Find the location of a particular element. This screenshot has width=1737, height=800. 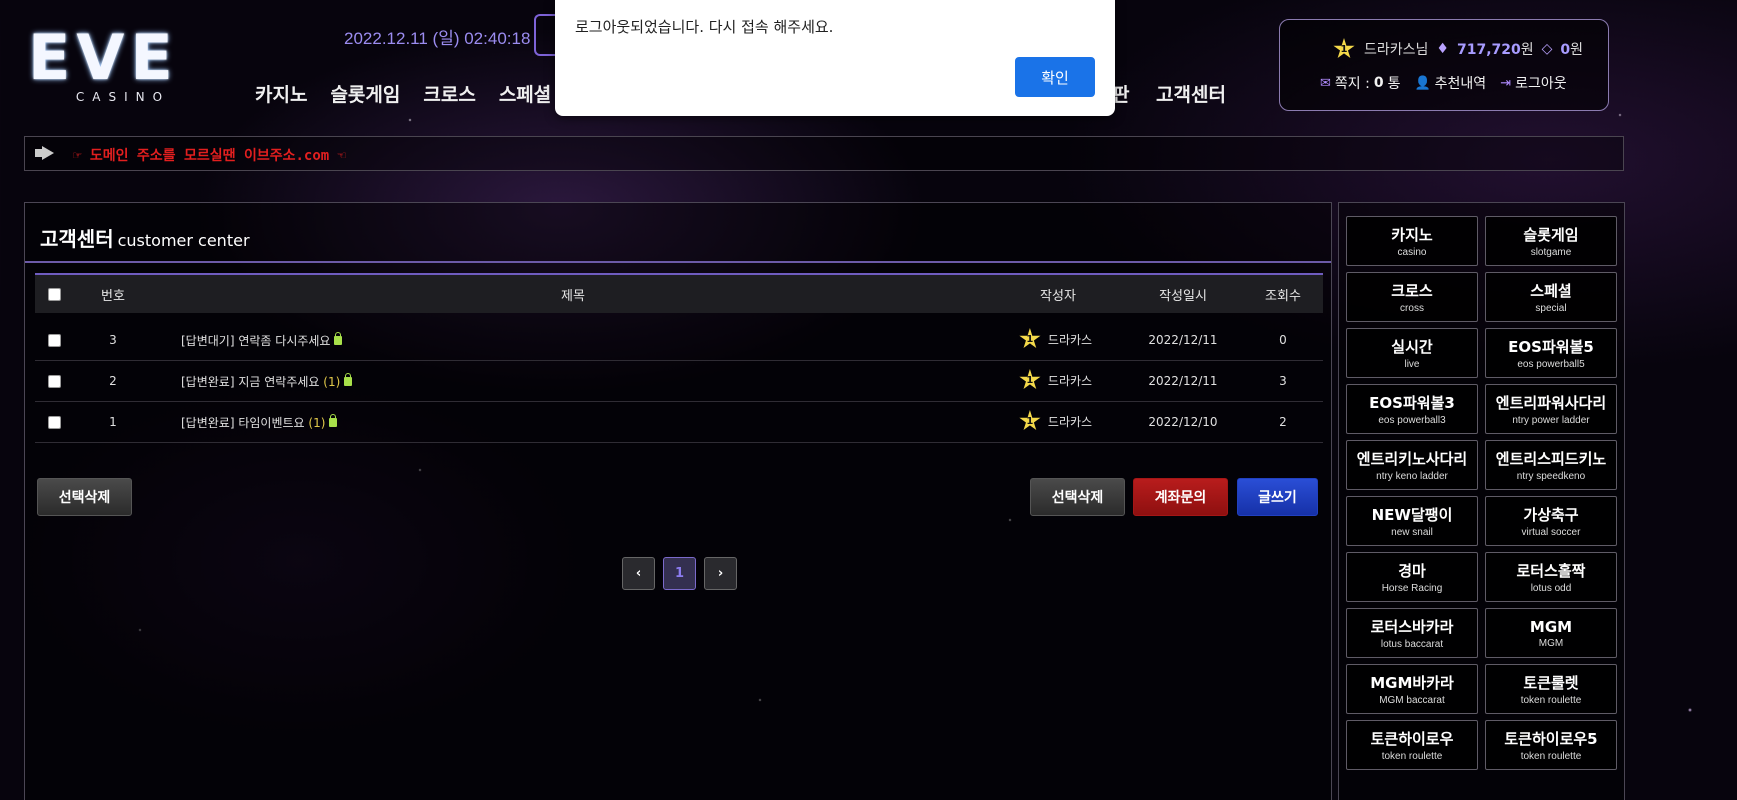

game-name-ko: 실시간 is located at coordinates (1412, 347).